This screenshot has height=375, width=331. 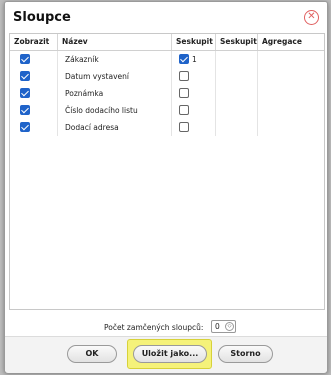 I want to click on column-name: Číslo dodacího listu, so click(x=101, y=110).